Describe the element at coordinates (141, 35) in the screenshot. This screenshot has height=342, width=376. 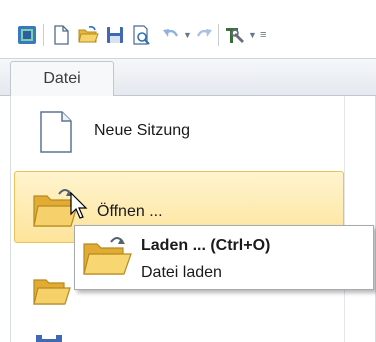
I see `print-preview-icon` at that location.